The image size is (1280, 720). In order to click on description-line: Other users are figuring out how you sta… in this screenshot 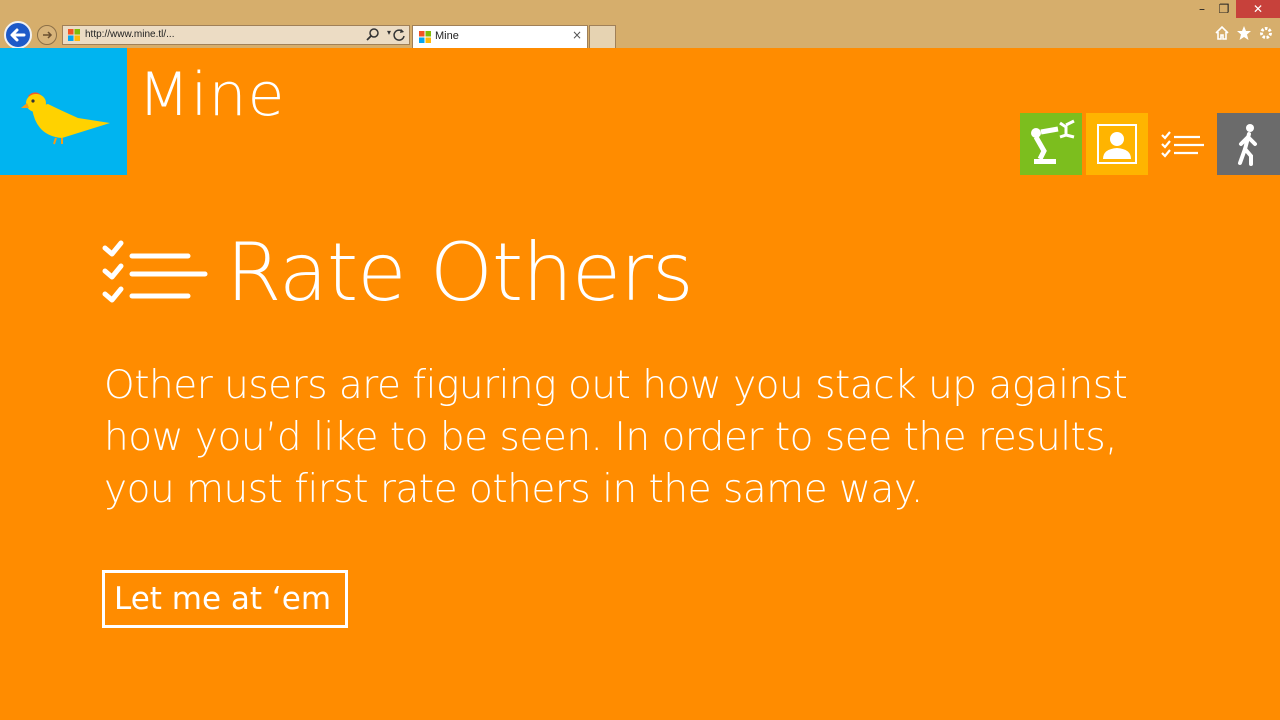, I will do `click(616, 385)`.